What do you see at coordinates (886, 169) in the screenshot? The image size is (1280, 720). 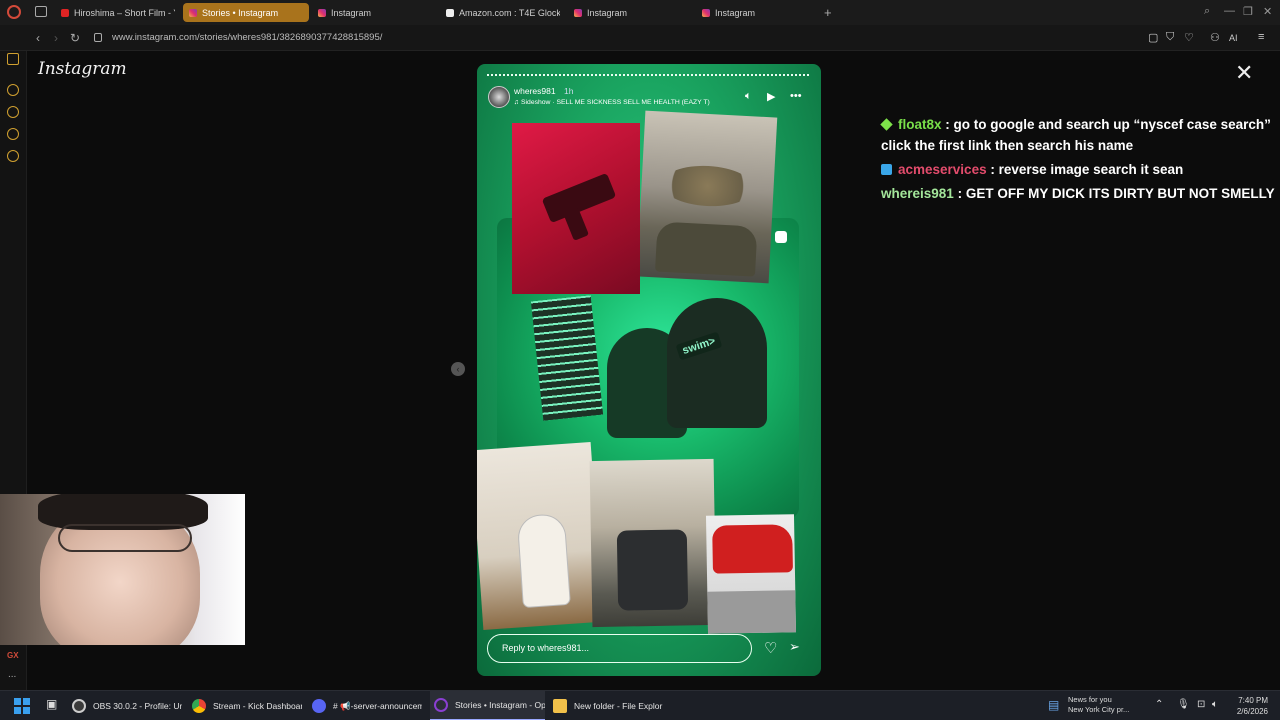 I see `badge-icon` at bounding box center [886, 169].